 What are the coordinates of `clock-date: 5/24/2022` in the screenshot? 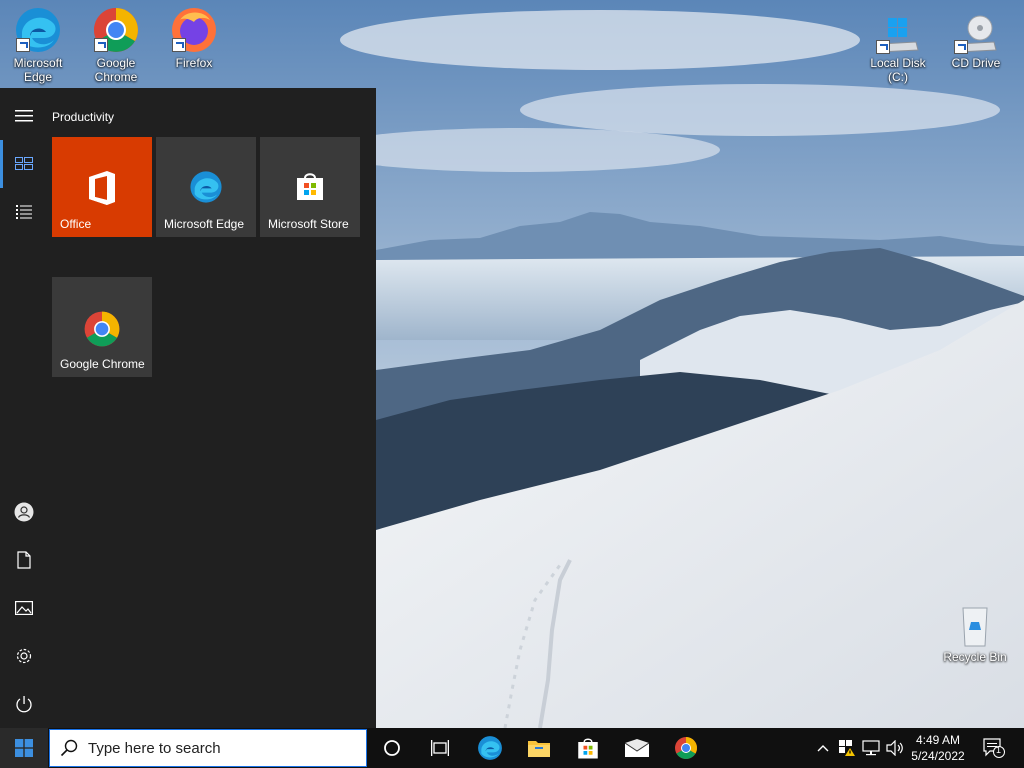 It's located at (938, 756).